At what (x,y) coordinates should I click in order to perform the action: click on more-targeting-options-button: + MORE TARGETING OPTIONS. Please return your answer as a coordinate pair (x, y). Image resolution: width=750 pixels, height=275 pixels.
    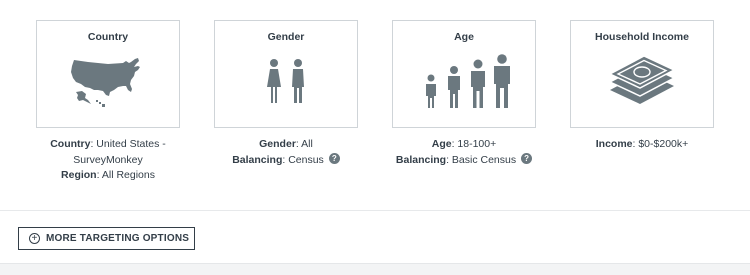
    Looking at the image, I should click on (106, 238).